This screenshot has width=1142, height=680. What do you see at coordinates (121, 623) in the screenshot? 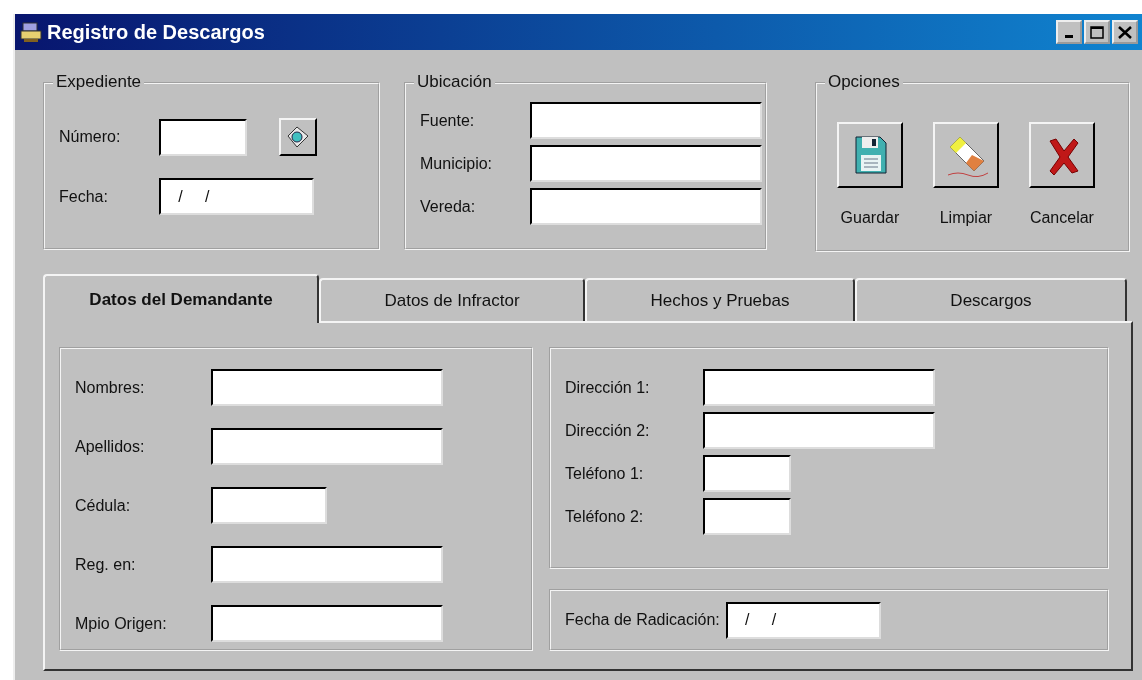
I see `field-label: Mpio Origen:` at bounding box center [121, 623].